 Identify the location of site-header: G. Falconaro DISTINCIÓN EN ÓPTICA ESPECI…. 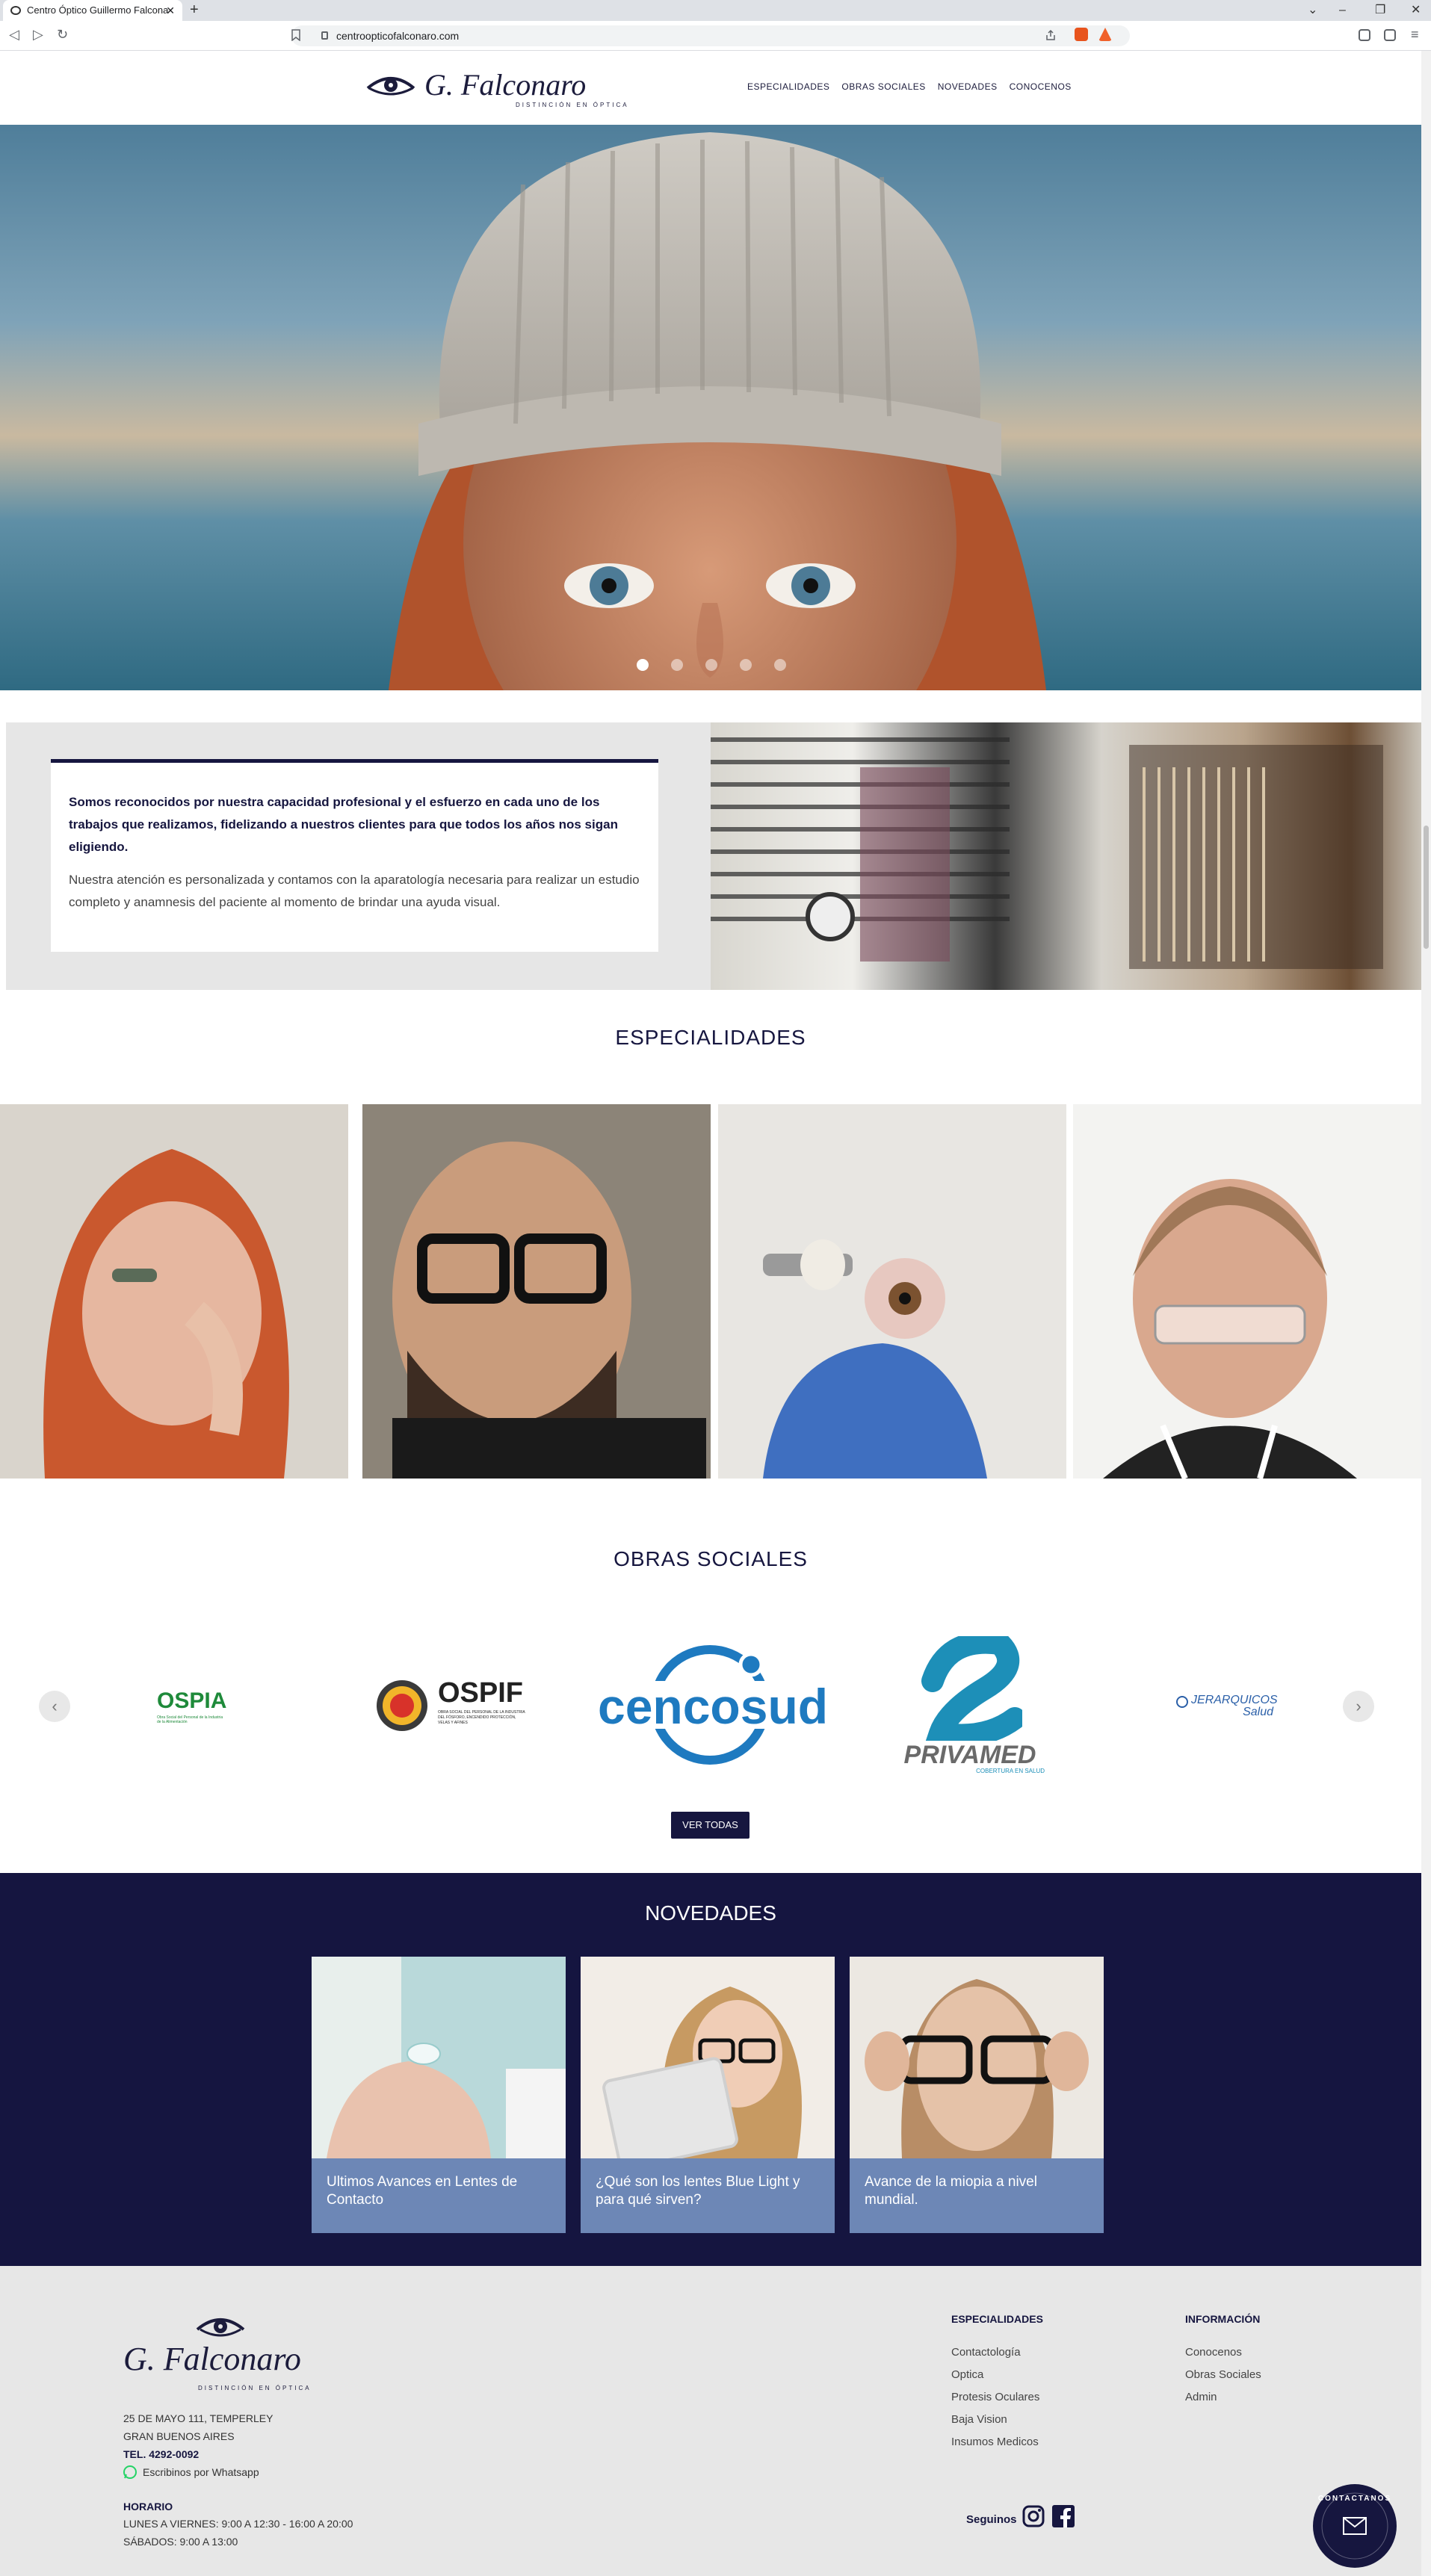
(710, 88).